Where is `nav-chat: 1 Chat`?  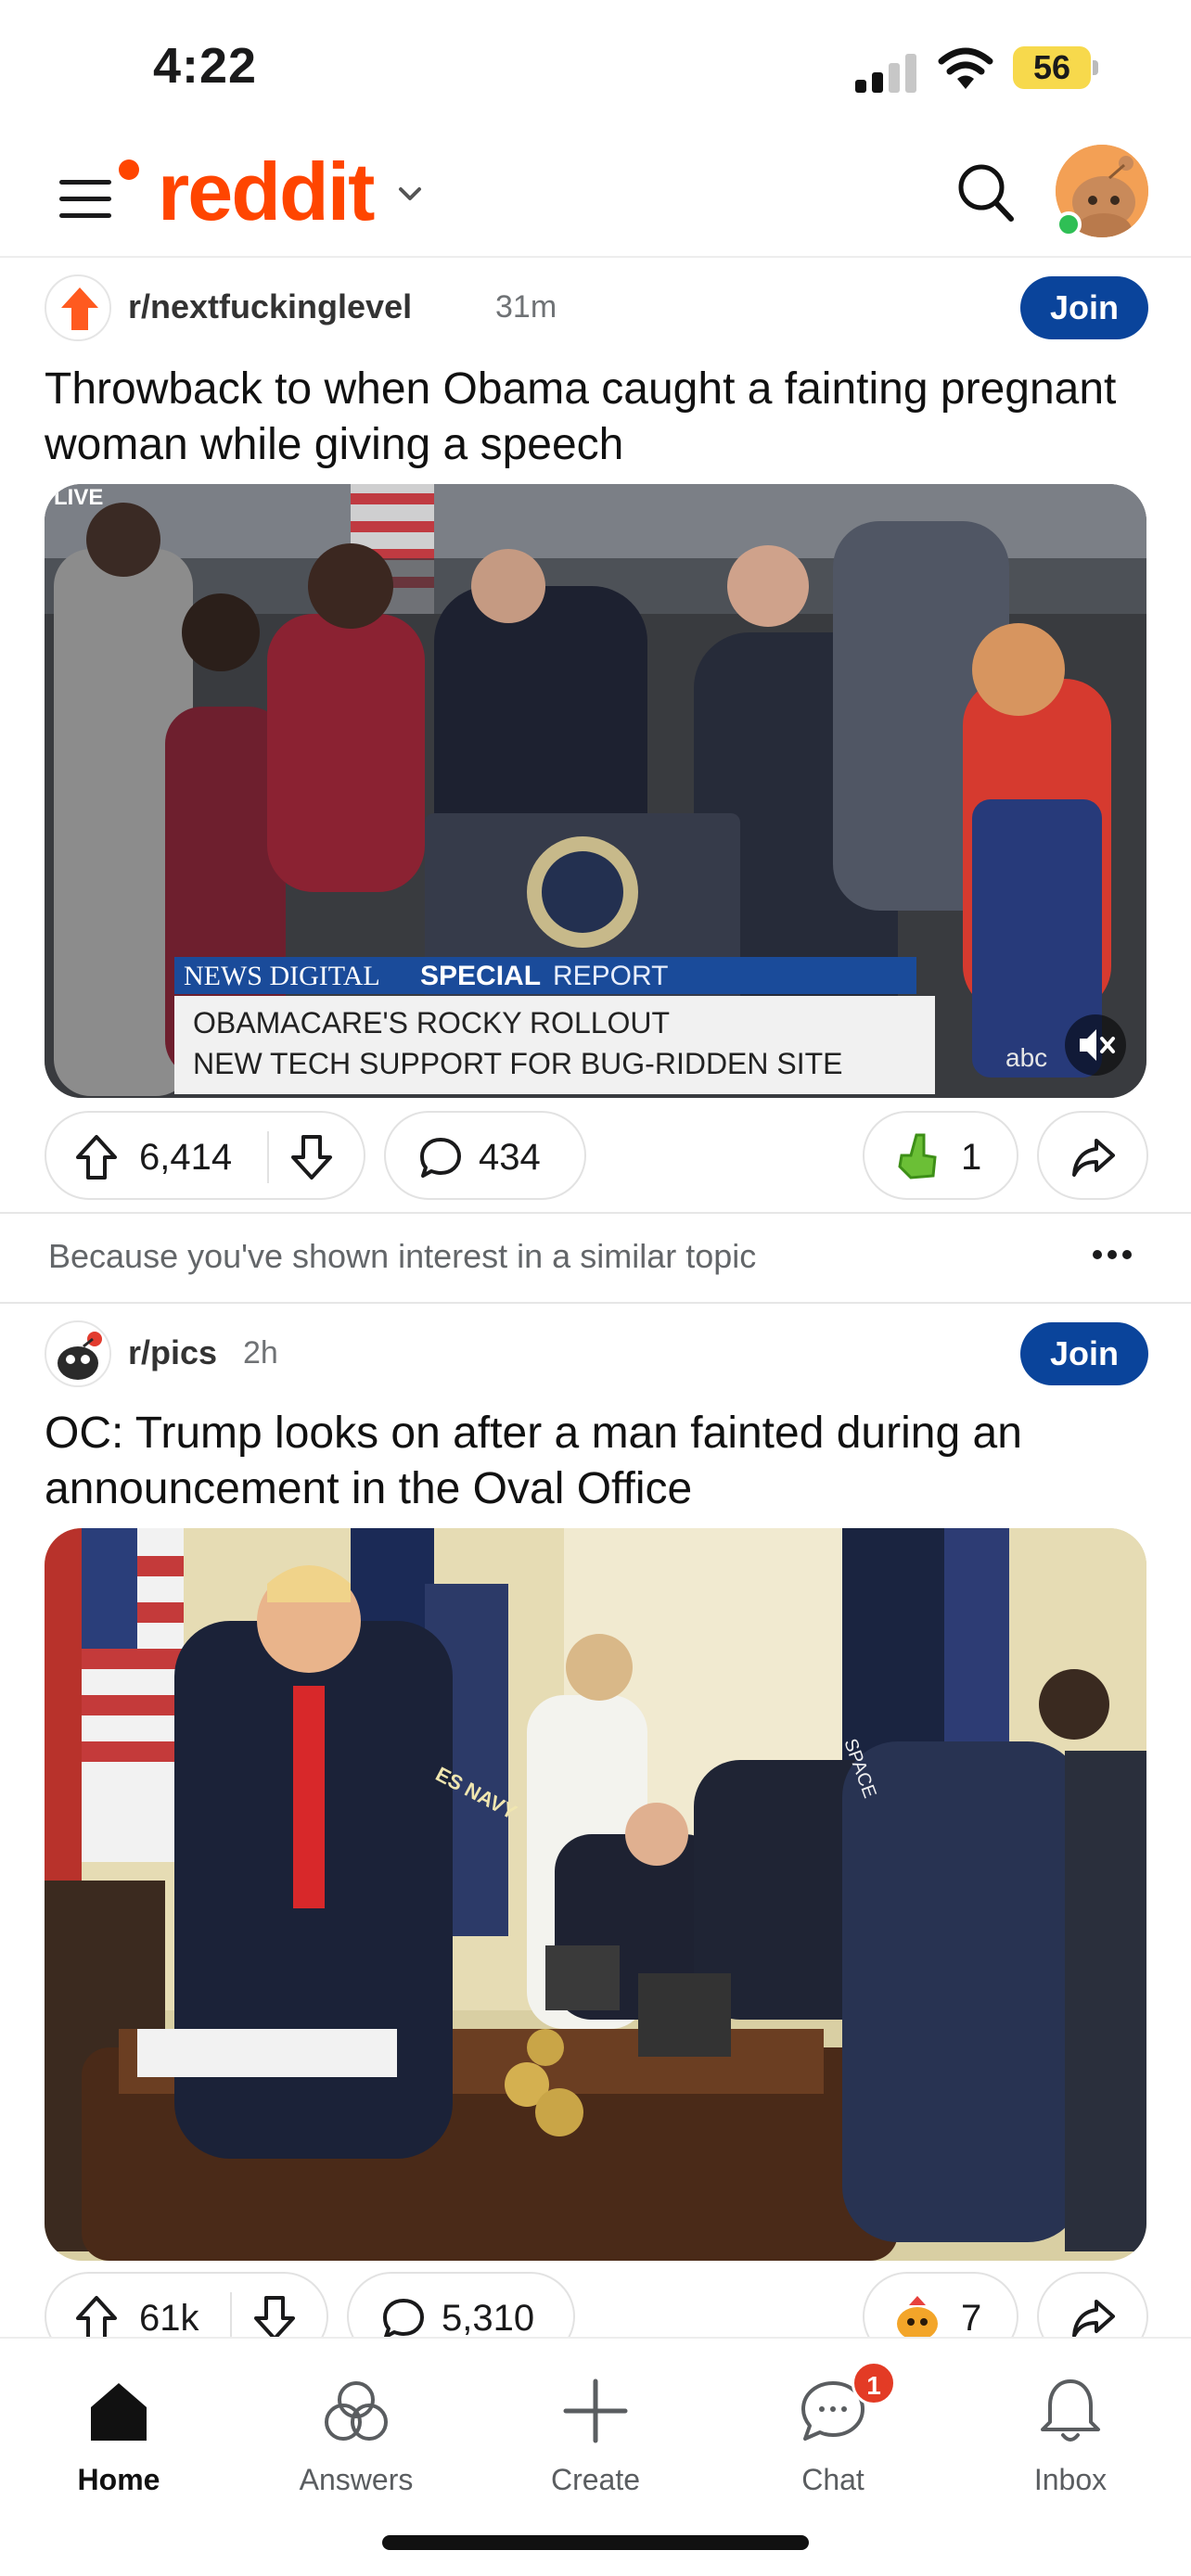
nav-chat: 1 Chat is located at coordinates (832, 2430).